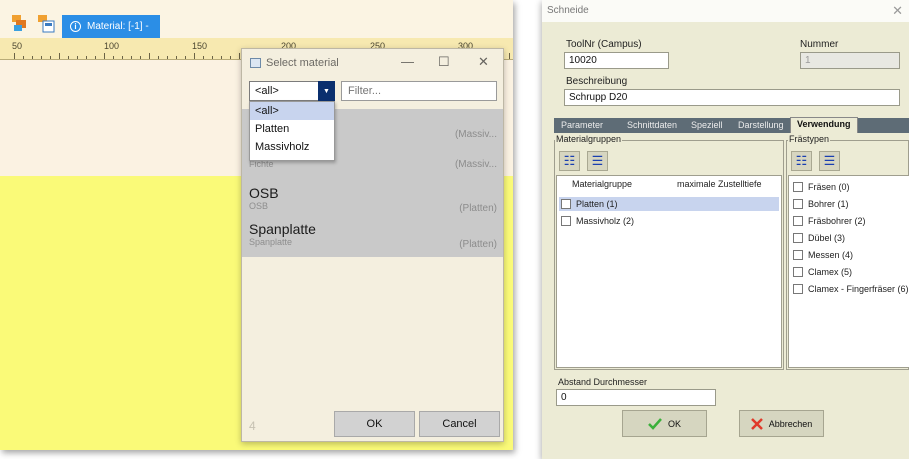 The width and height of the screenshot is (909, 459). I want to click on abbrechen-button: Abbrechen, so click(781, 423).